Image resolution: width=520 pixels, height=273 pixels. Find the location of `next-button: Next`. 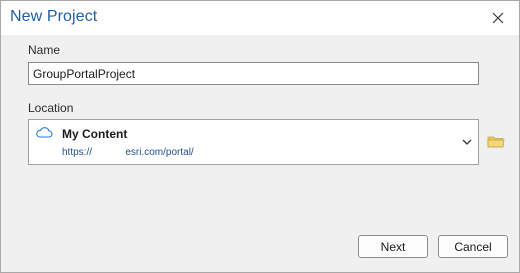

next-button: Next is located at coordinates (393, 246).